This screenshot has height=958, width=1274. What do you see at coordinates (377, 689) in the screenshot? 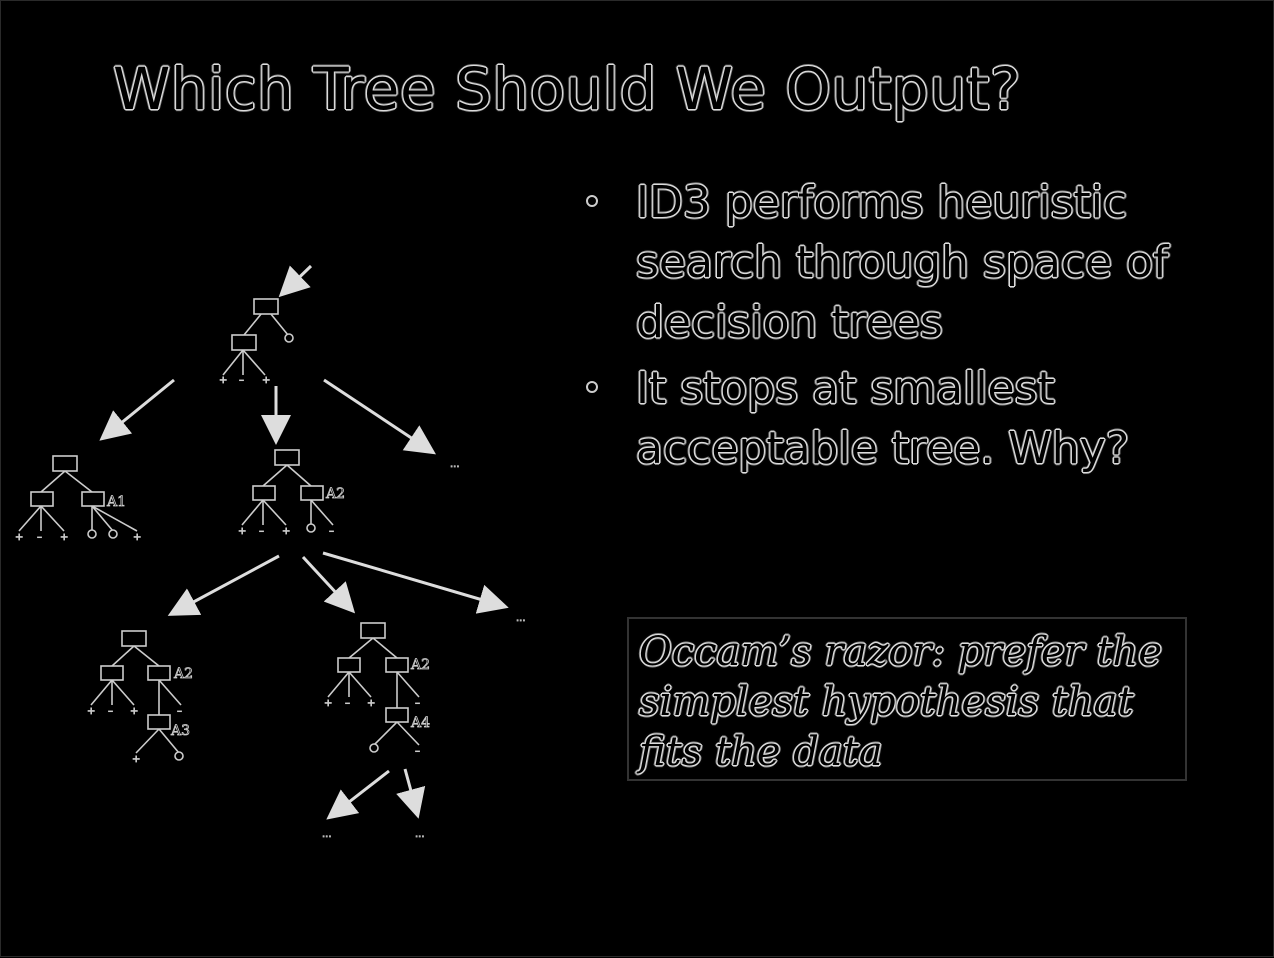
I see `tree-a2-a4: A2 A4 + – + – –` at bounding box center [377, 689].